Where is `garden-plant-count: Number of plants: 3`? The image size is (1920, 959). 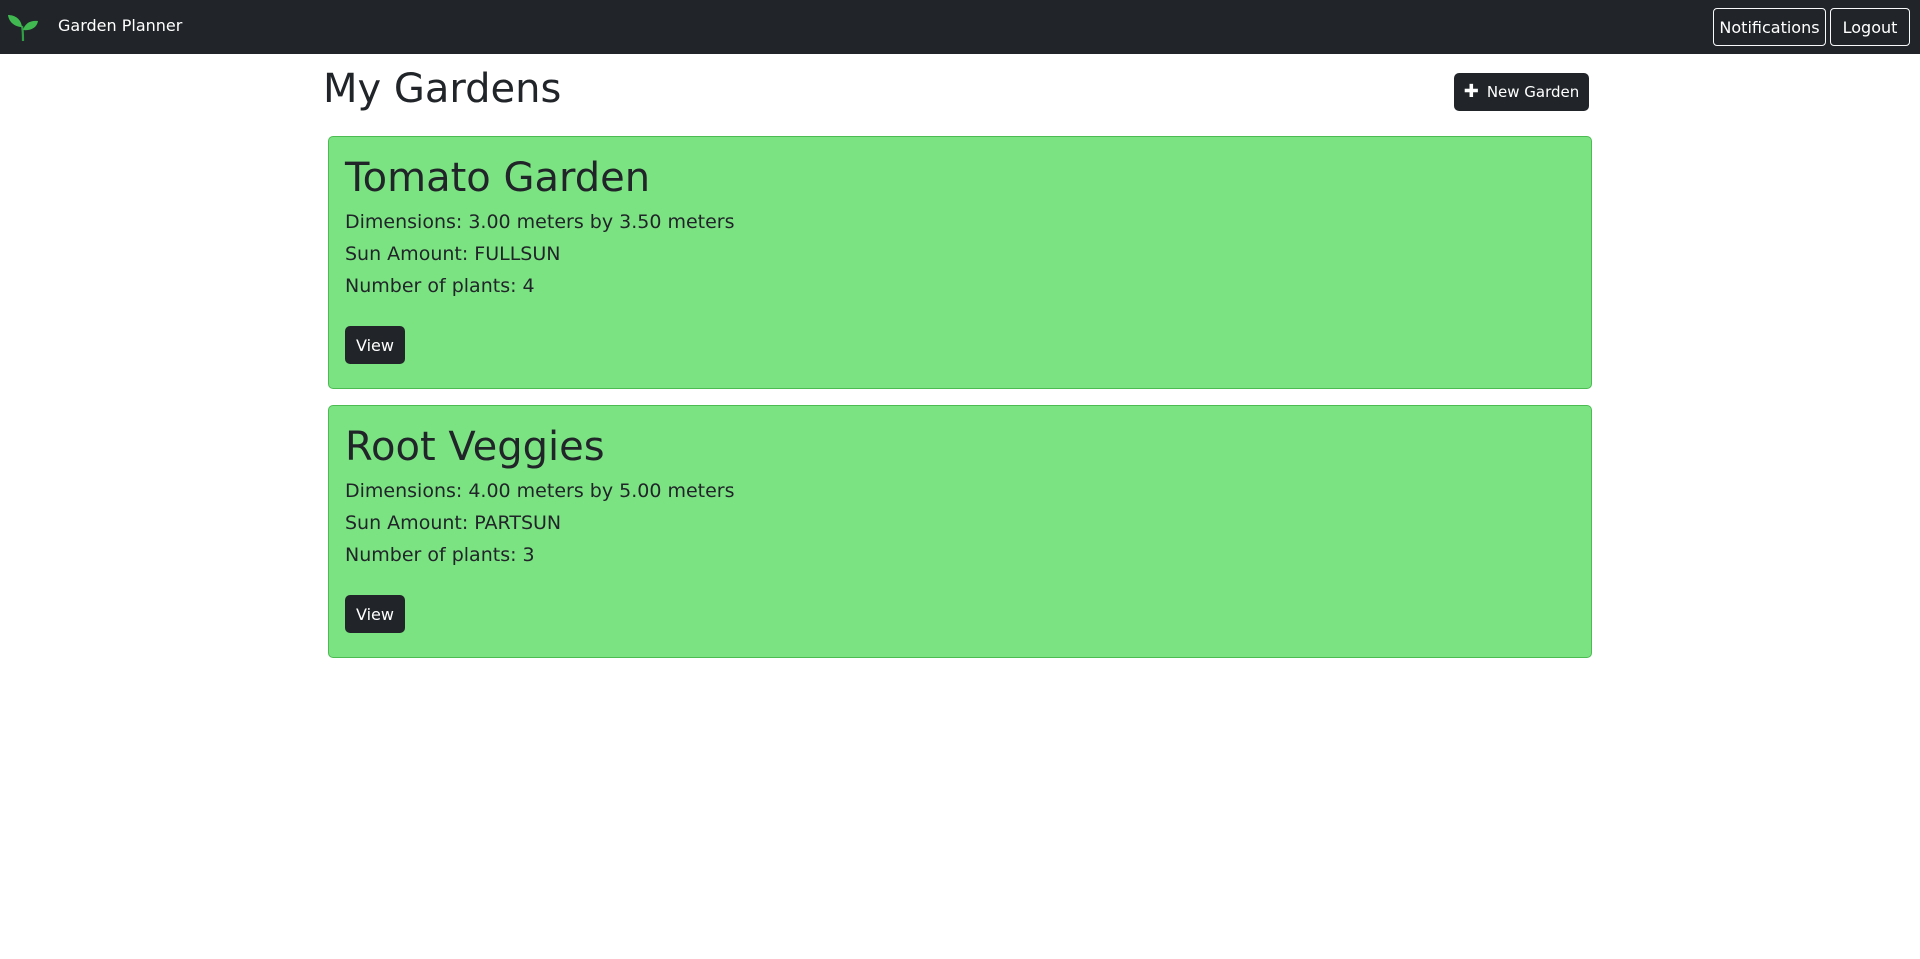
garden-plant-count: Number of plants: 3 is located at coordinates (440, 555).